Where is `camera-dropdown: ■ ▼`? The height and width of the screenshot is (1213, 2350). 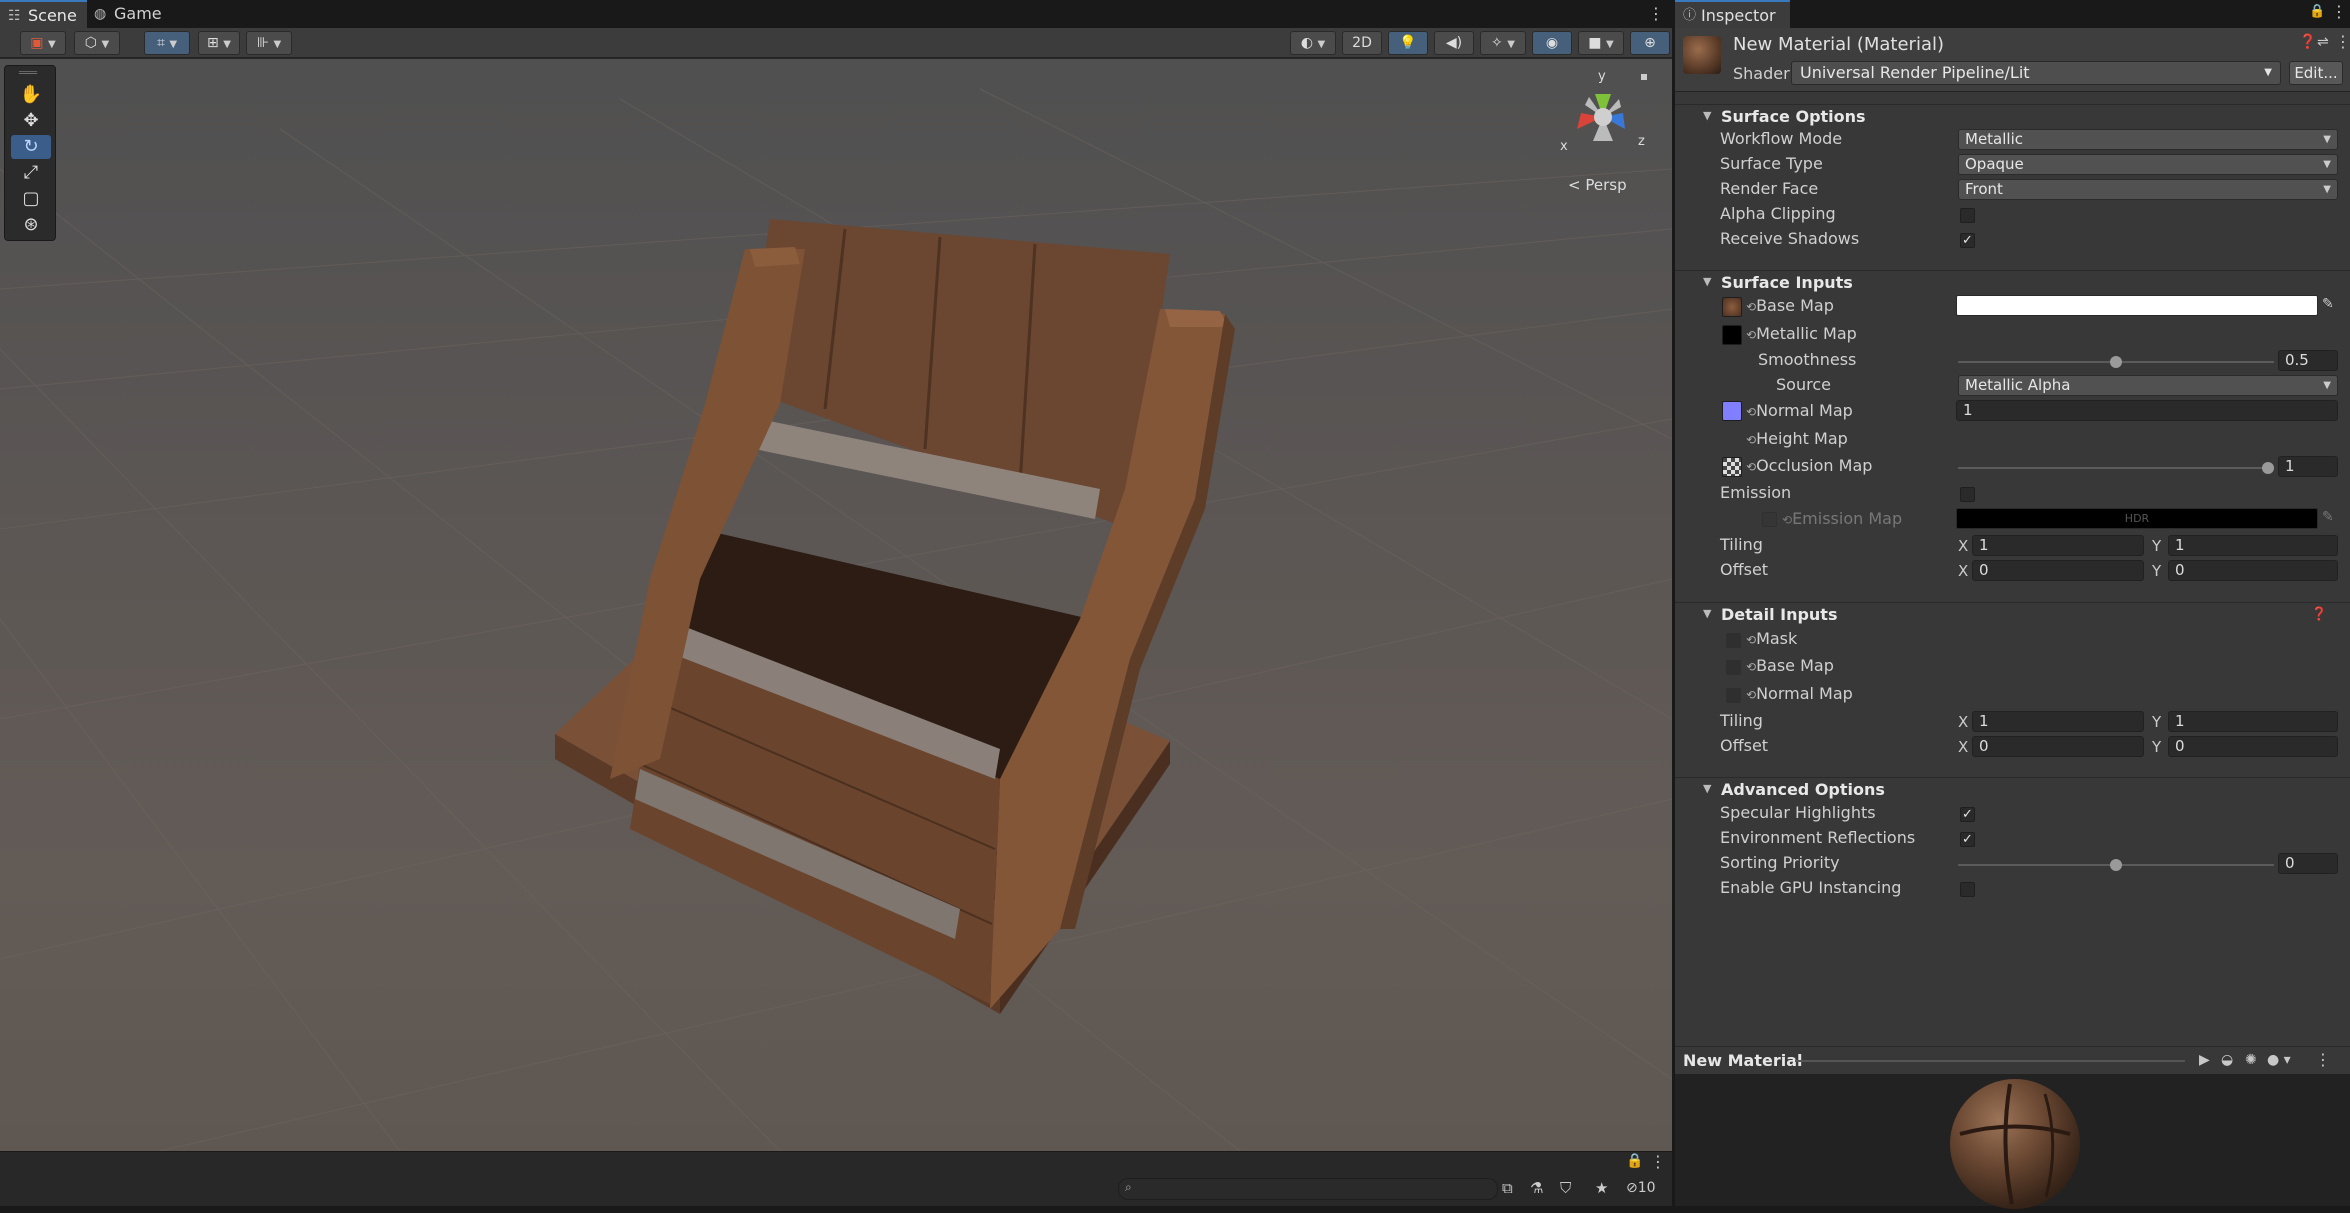 camera-dropdown: ■ ▼ is located at coordinates (1601, 43).